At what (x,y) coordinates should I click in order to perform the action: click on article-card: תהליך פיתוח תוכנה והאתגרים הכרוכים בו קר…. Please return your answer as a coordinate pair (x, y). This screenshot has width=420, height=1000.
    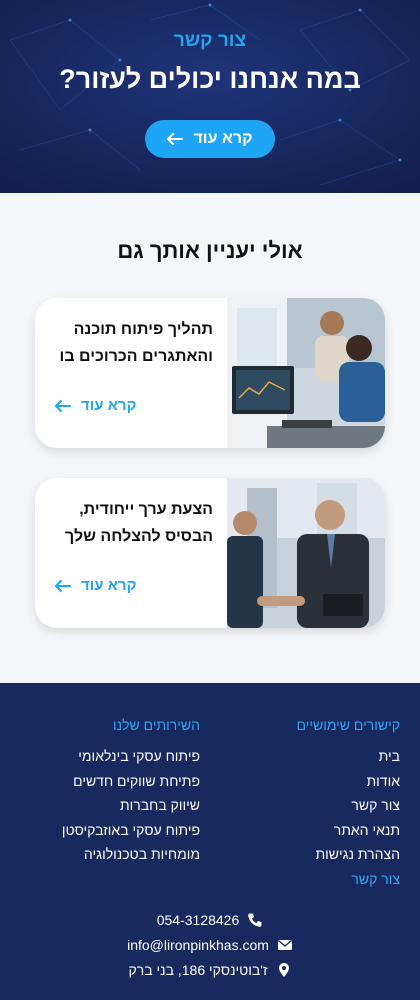
    Looking at the image, I should click on (210, 373).